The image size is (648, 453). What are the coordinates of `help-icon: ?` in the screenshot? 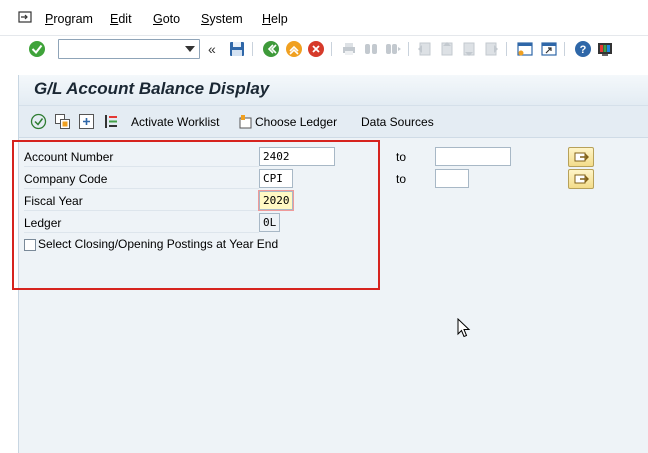 It's located at (583, 49).